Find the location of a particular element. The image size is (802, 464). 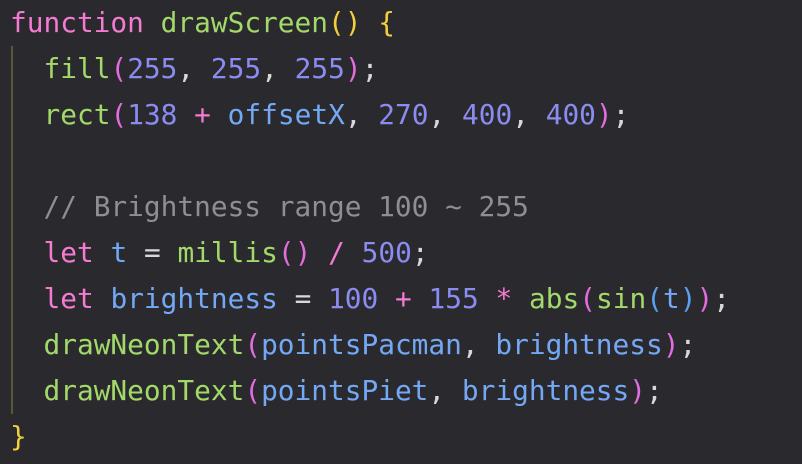

code-token: rect is located at coordinates (77, 114).